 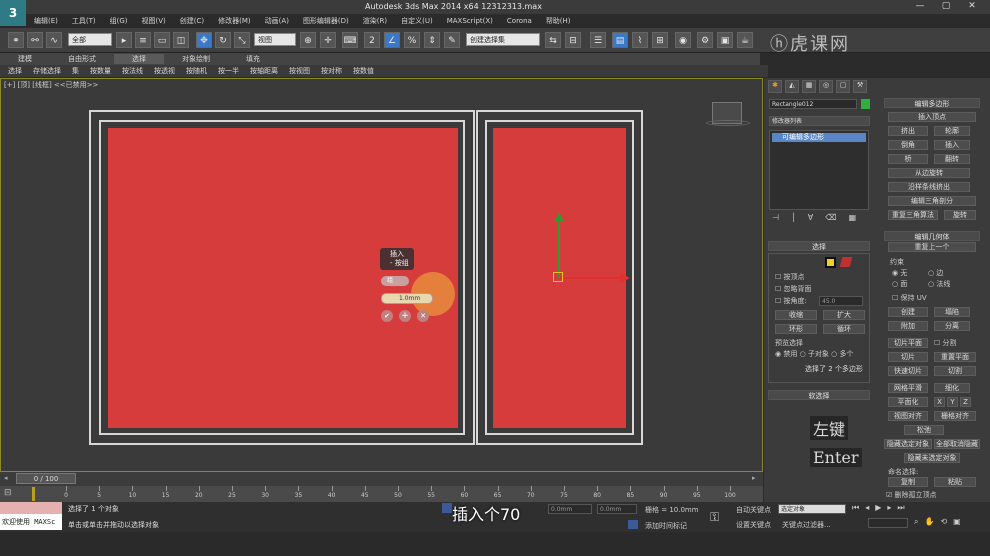 What do you see at coordinates (519, 21) in the screenshot?
I see `menu-corona: Corona` at bounding box center [519, 21].